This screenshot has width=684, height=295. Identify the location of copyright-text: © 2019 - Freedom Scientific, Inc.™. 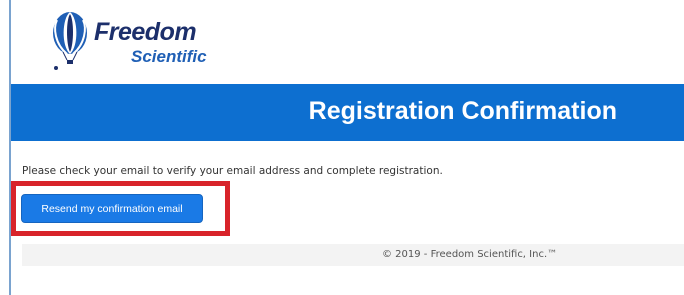
(470, 254).